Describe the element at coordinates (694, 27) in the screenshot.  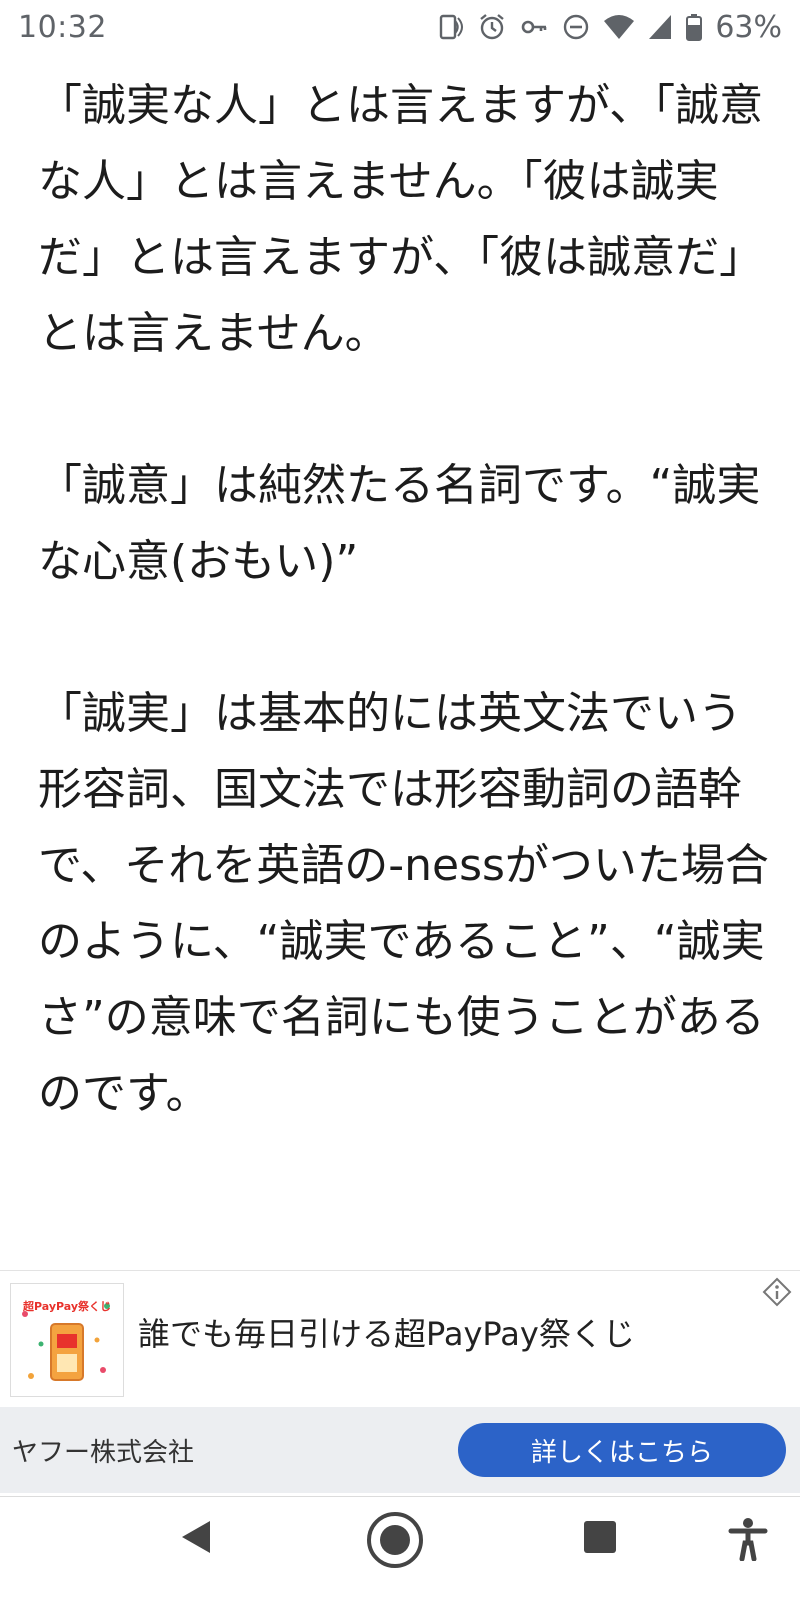
I see `battery-icon` at that location.